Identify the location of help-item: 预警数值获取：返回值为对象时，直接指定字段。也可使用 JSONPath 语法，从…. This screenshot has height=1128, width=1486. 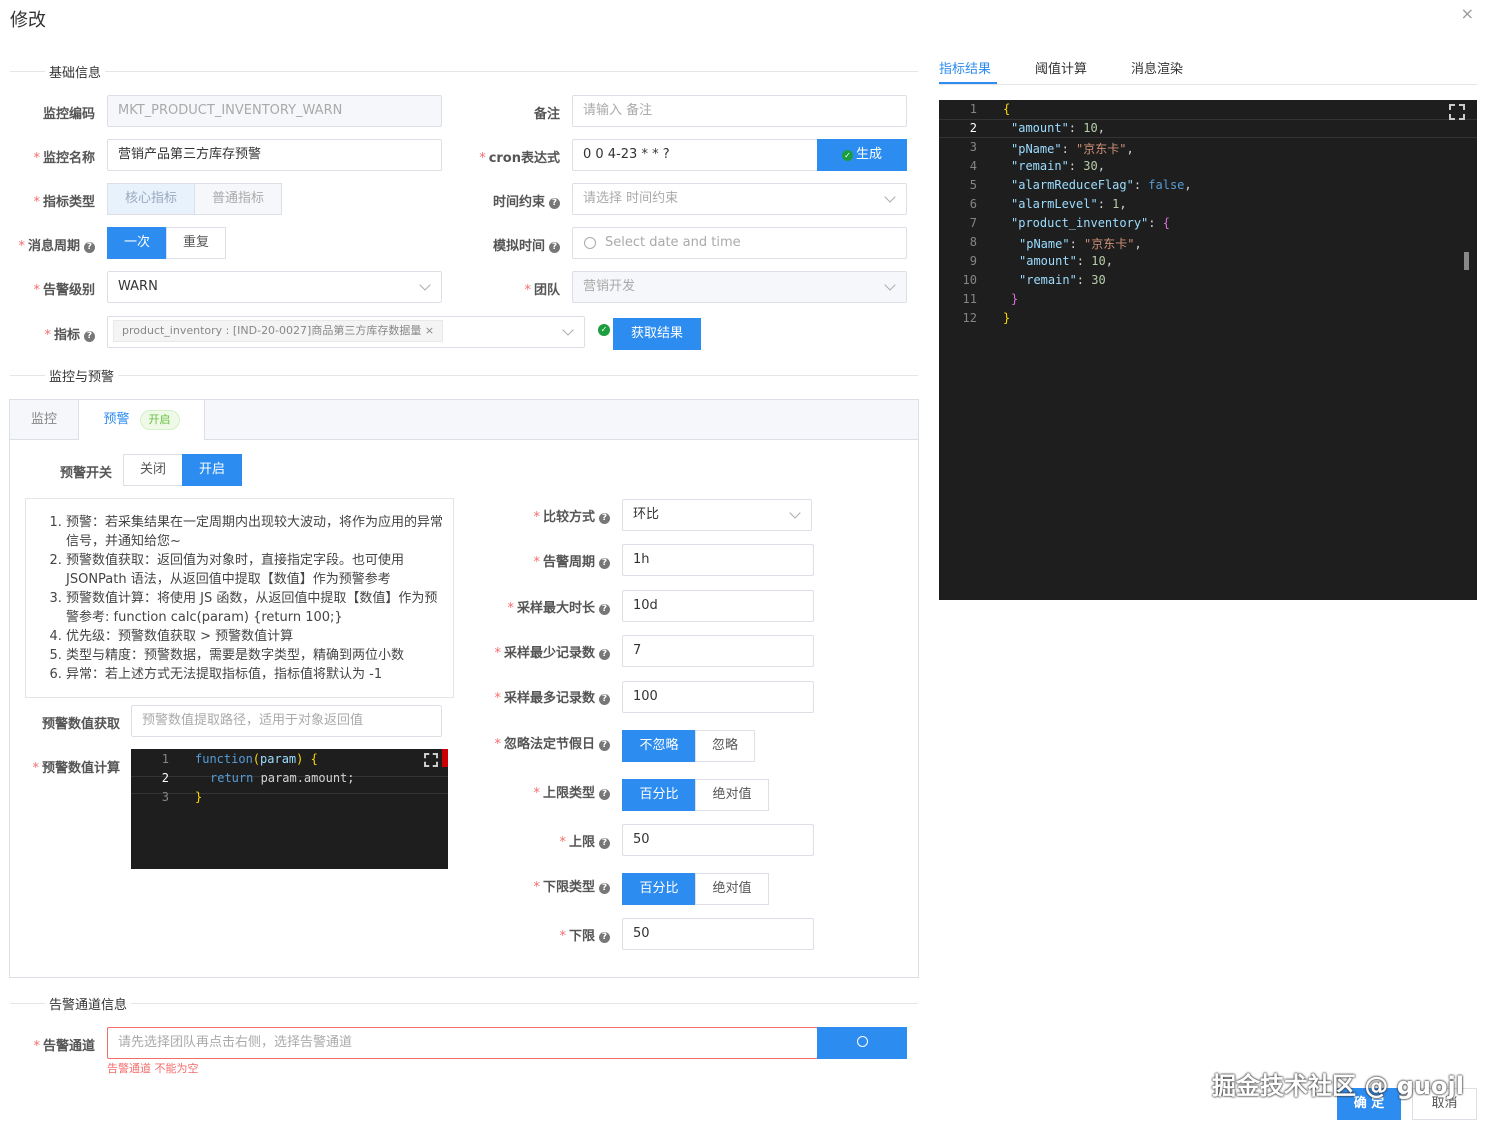
(254, 570).